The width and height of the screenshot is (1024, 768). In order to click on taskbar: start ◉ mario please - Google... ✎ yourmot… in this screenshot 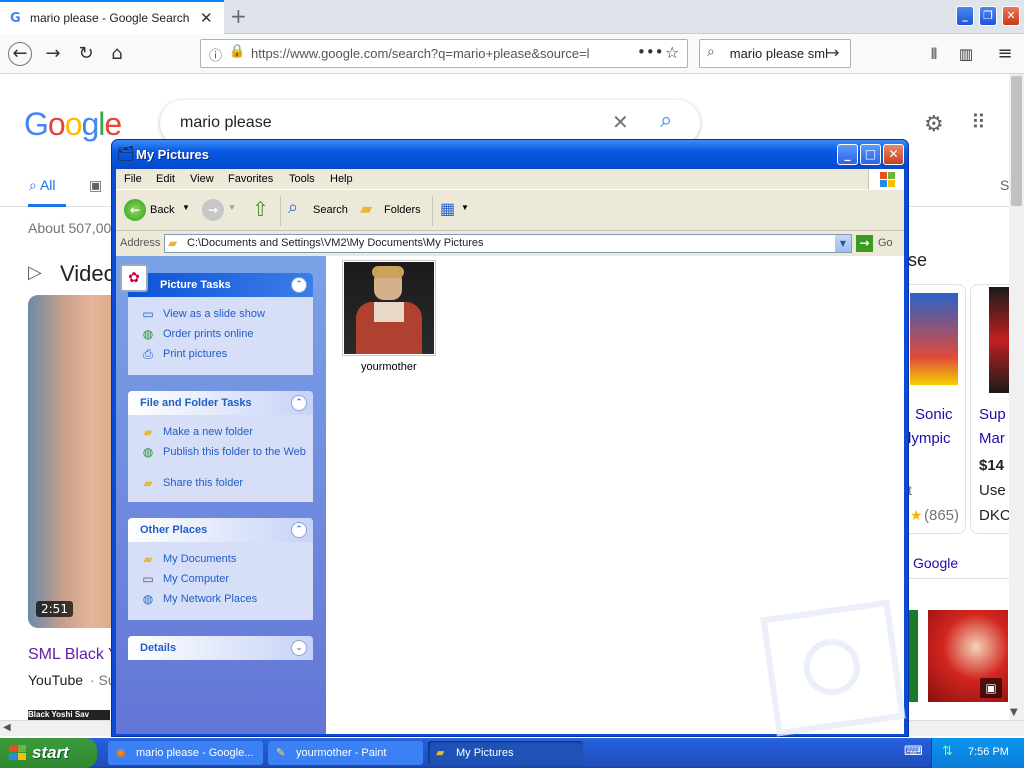, I will do `click(512, 753)`.